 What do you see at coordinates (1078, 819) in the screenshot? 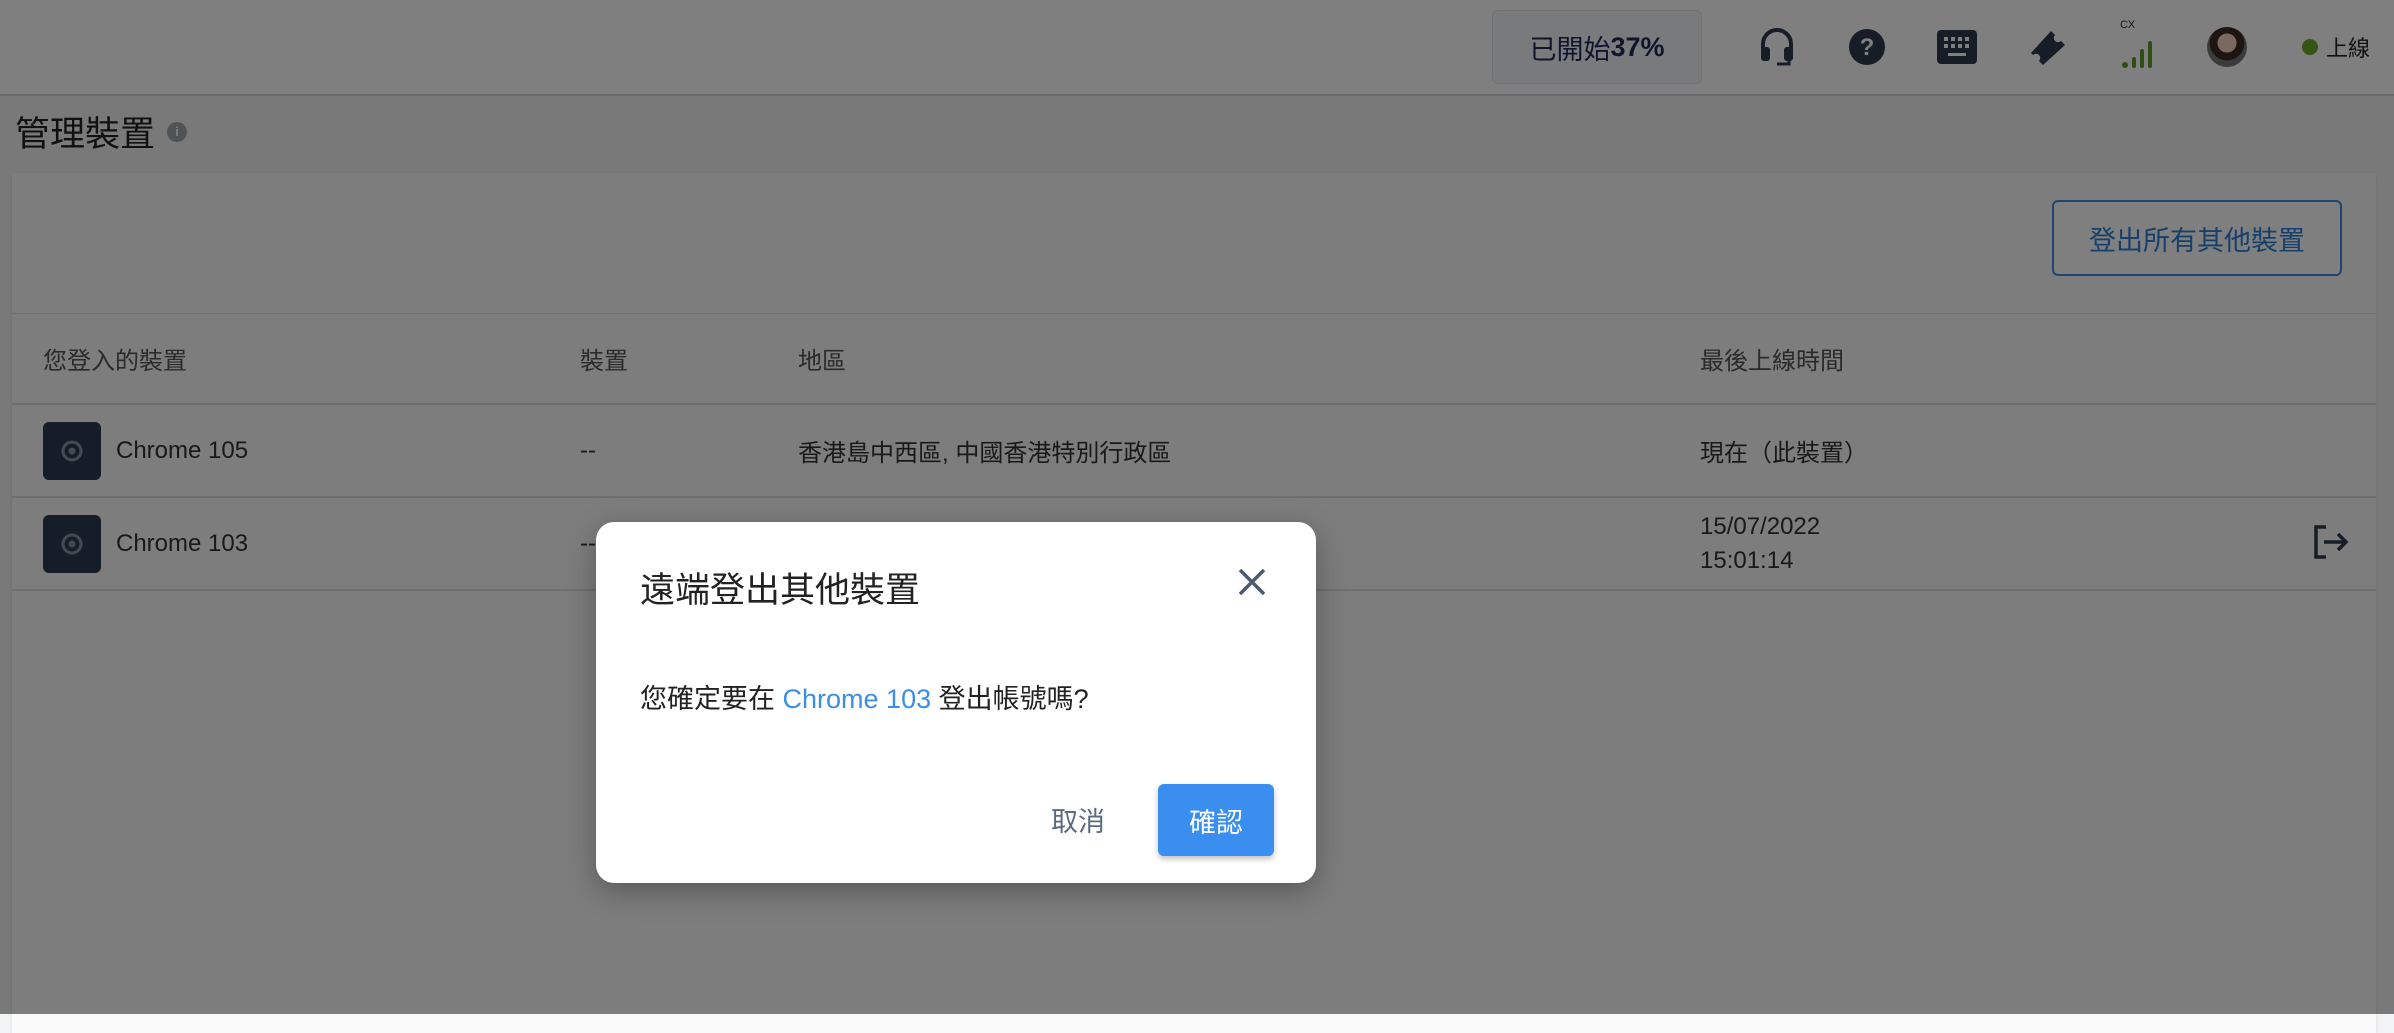
I see `cancel-button: 取消` at bounding box center [1078, 819].